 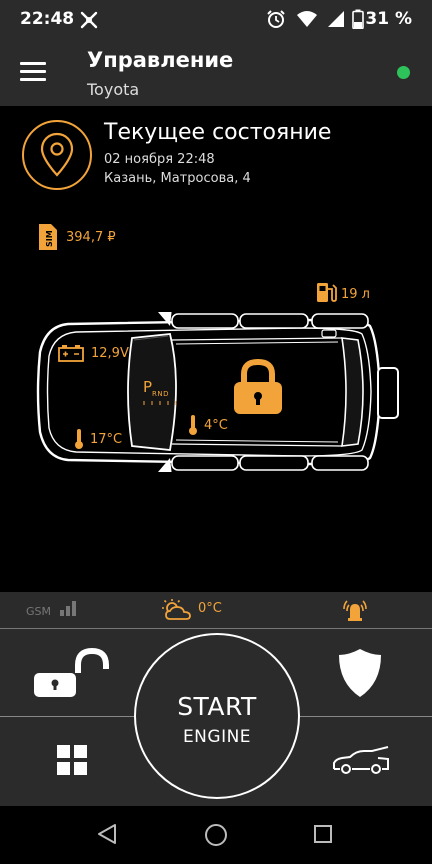 What do you see at coordinates (33, 72) in the screenshot?
I see `menu-button` at bounding box center [33, 72].